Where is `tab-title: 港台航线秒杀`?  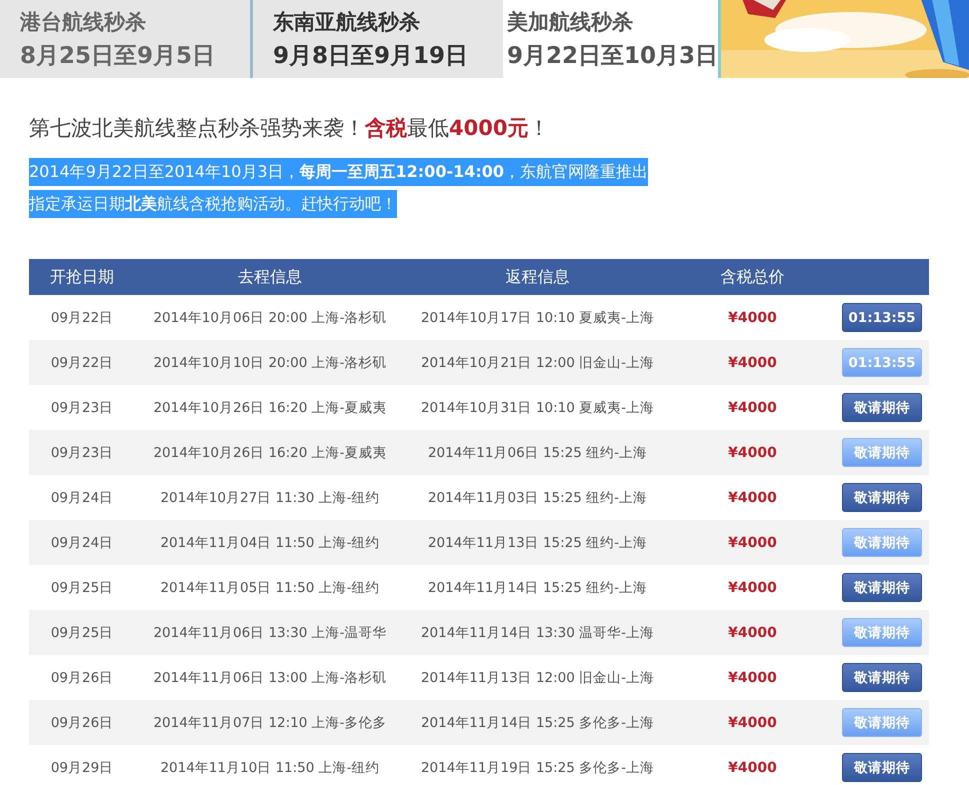 tab-title: 港台航线秒杀 is located at coordinates (83, 22).